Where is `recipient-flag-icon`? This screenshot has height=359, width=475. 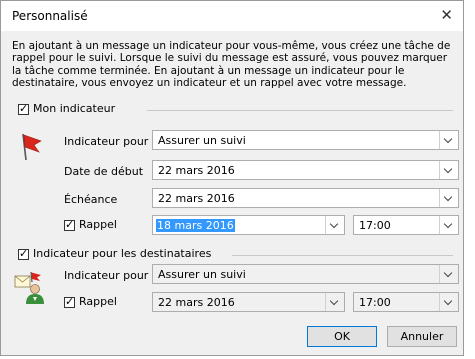 recipient-flag-icon is located at coordinates (29, 287).